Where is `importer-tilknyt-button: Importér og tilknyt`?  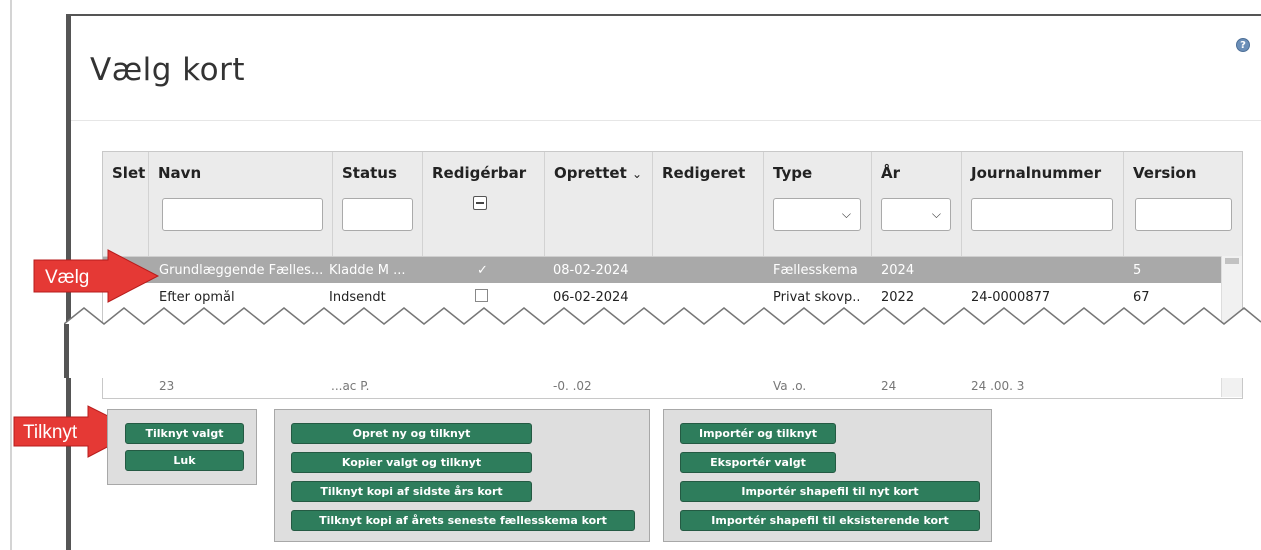 importer-tilknyt-button: Importér og tilknyt is located at coordinates (758, 433).